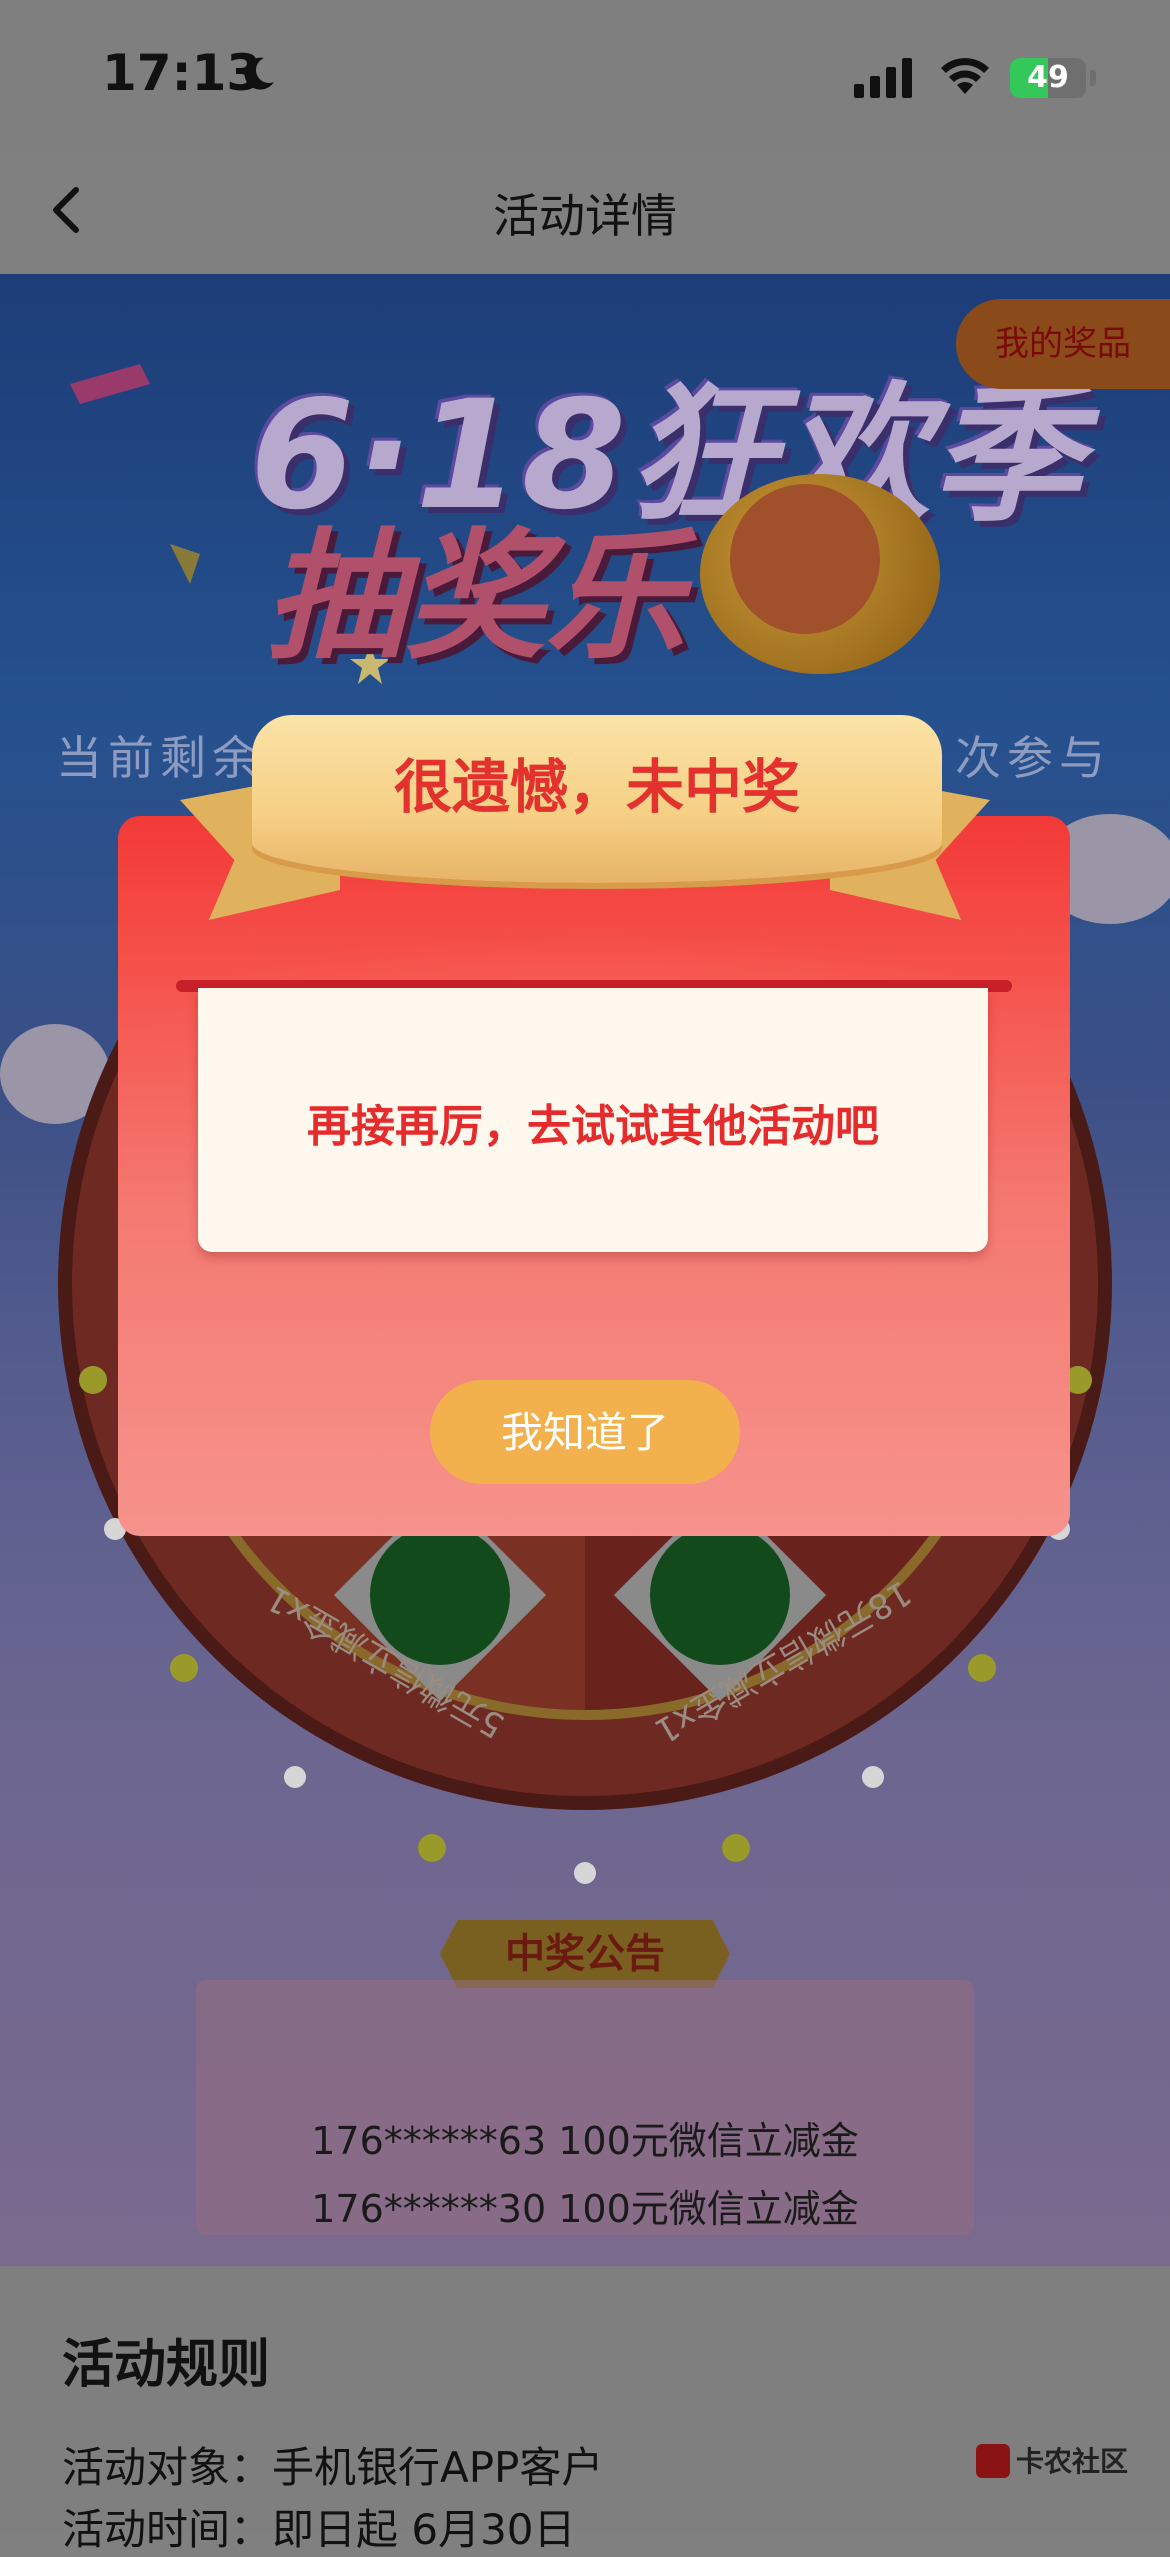 The width and height of the screenshot is (1170, 2557). What do you see at coordinates (1072, 2461) in the screenshot?
I see `watermark-text: 卡农社区` at bounding box center [1072, 2461].